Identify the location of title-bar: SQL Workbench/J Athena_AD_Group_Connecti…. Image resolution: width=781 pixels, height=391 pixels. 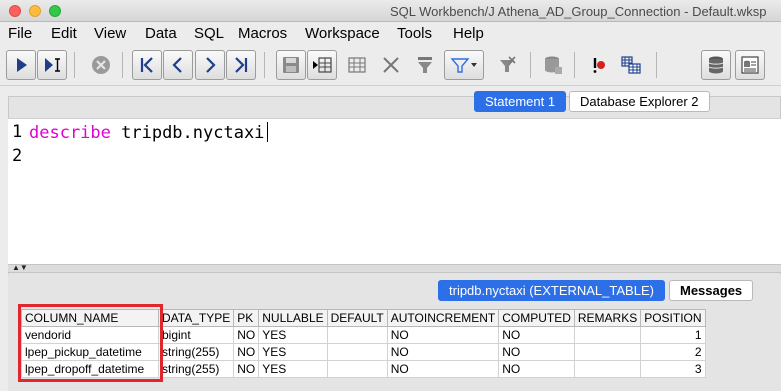
(390, 11).